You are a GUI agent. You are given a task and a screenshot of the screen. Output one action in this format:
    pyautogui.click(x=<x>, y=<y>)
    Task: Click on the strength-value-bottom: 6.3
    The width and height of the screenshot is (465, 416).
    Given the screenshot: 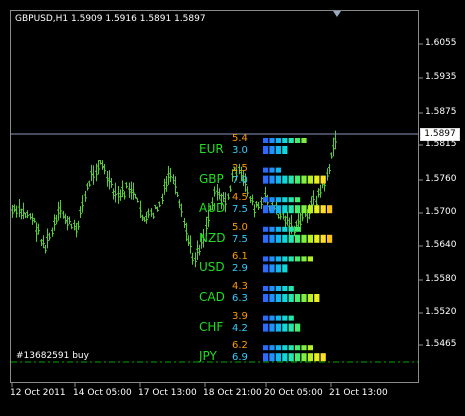 What is the action you would take?
    pyautogui.click(x=240, y=298)
    